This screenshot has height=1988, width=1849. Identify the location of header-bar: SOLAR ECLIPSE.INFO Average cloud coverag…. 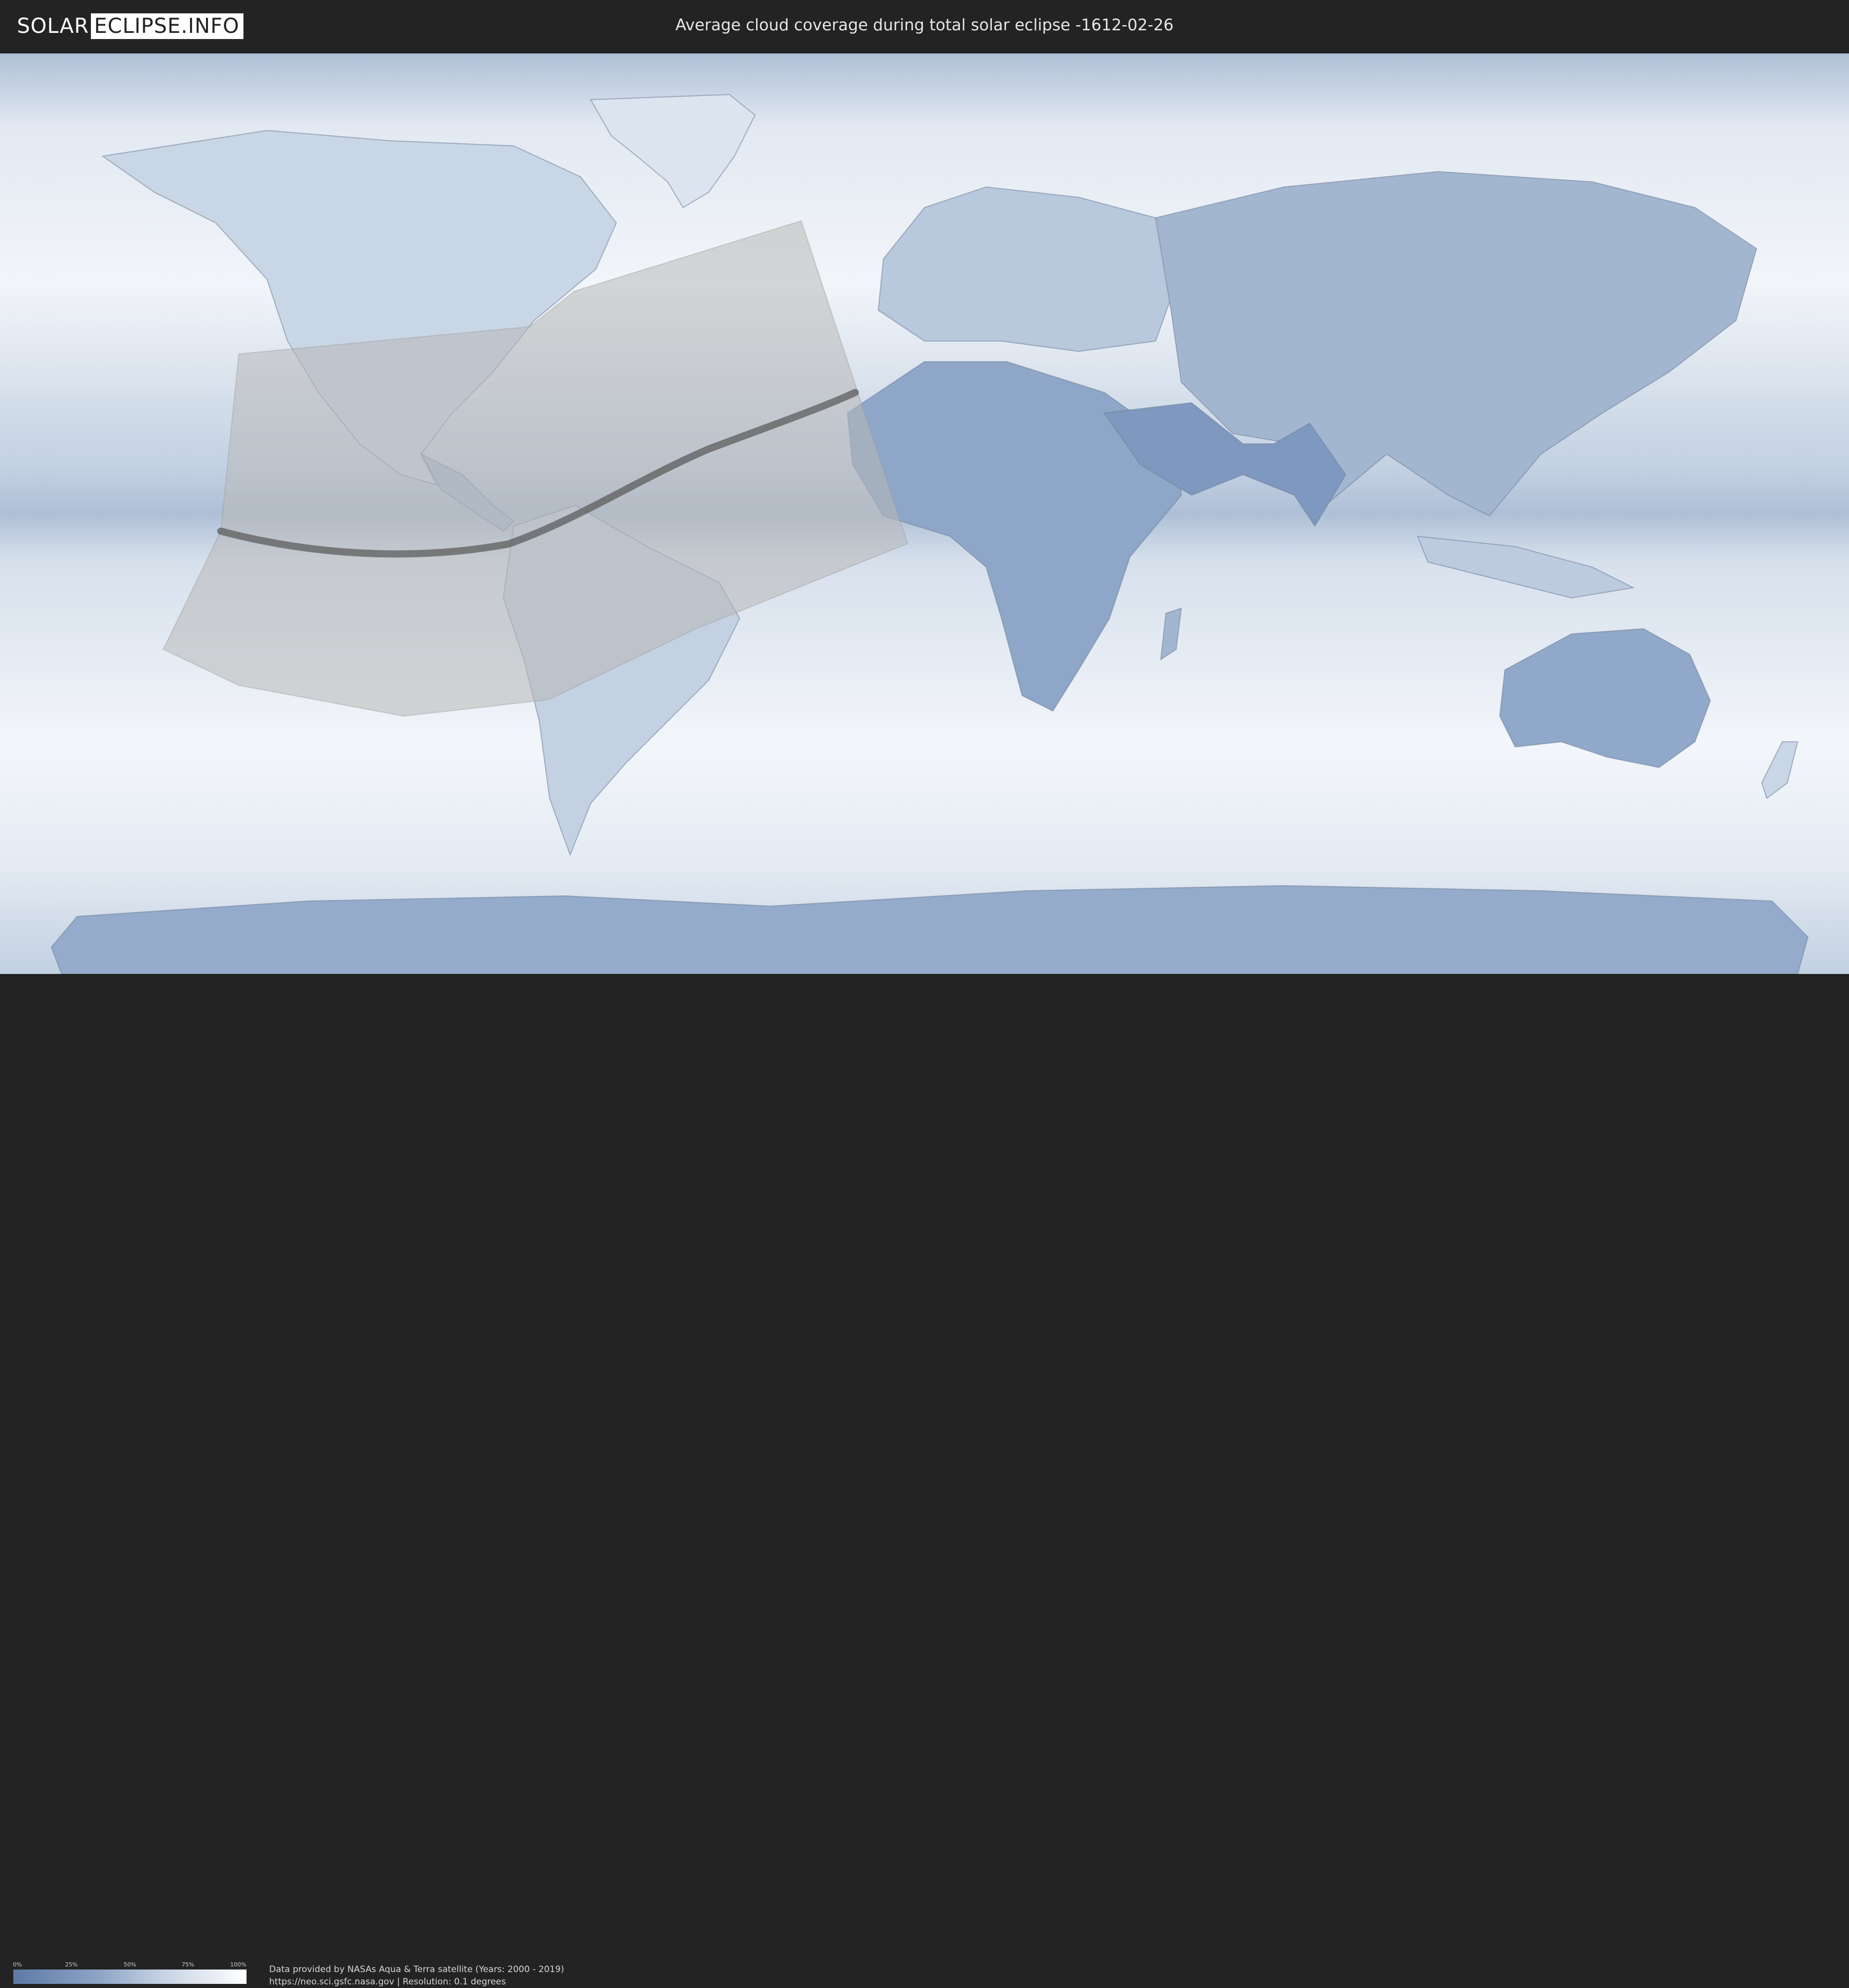
(924, 26).